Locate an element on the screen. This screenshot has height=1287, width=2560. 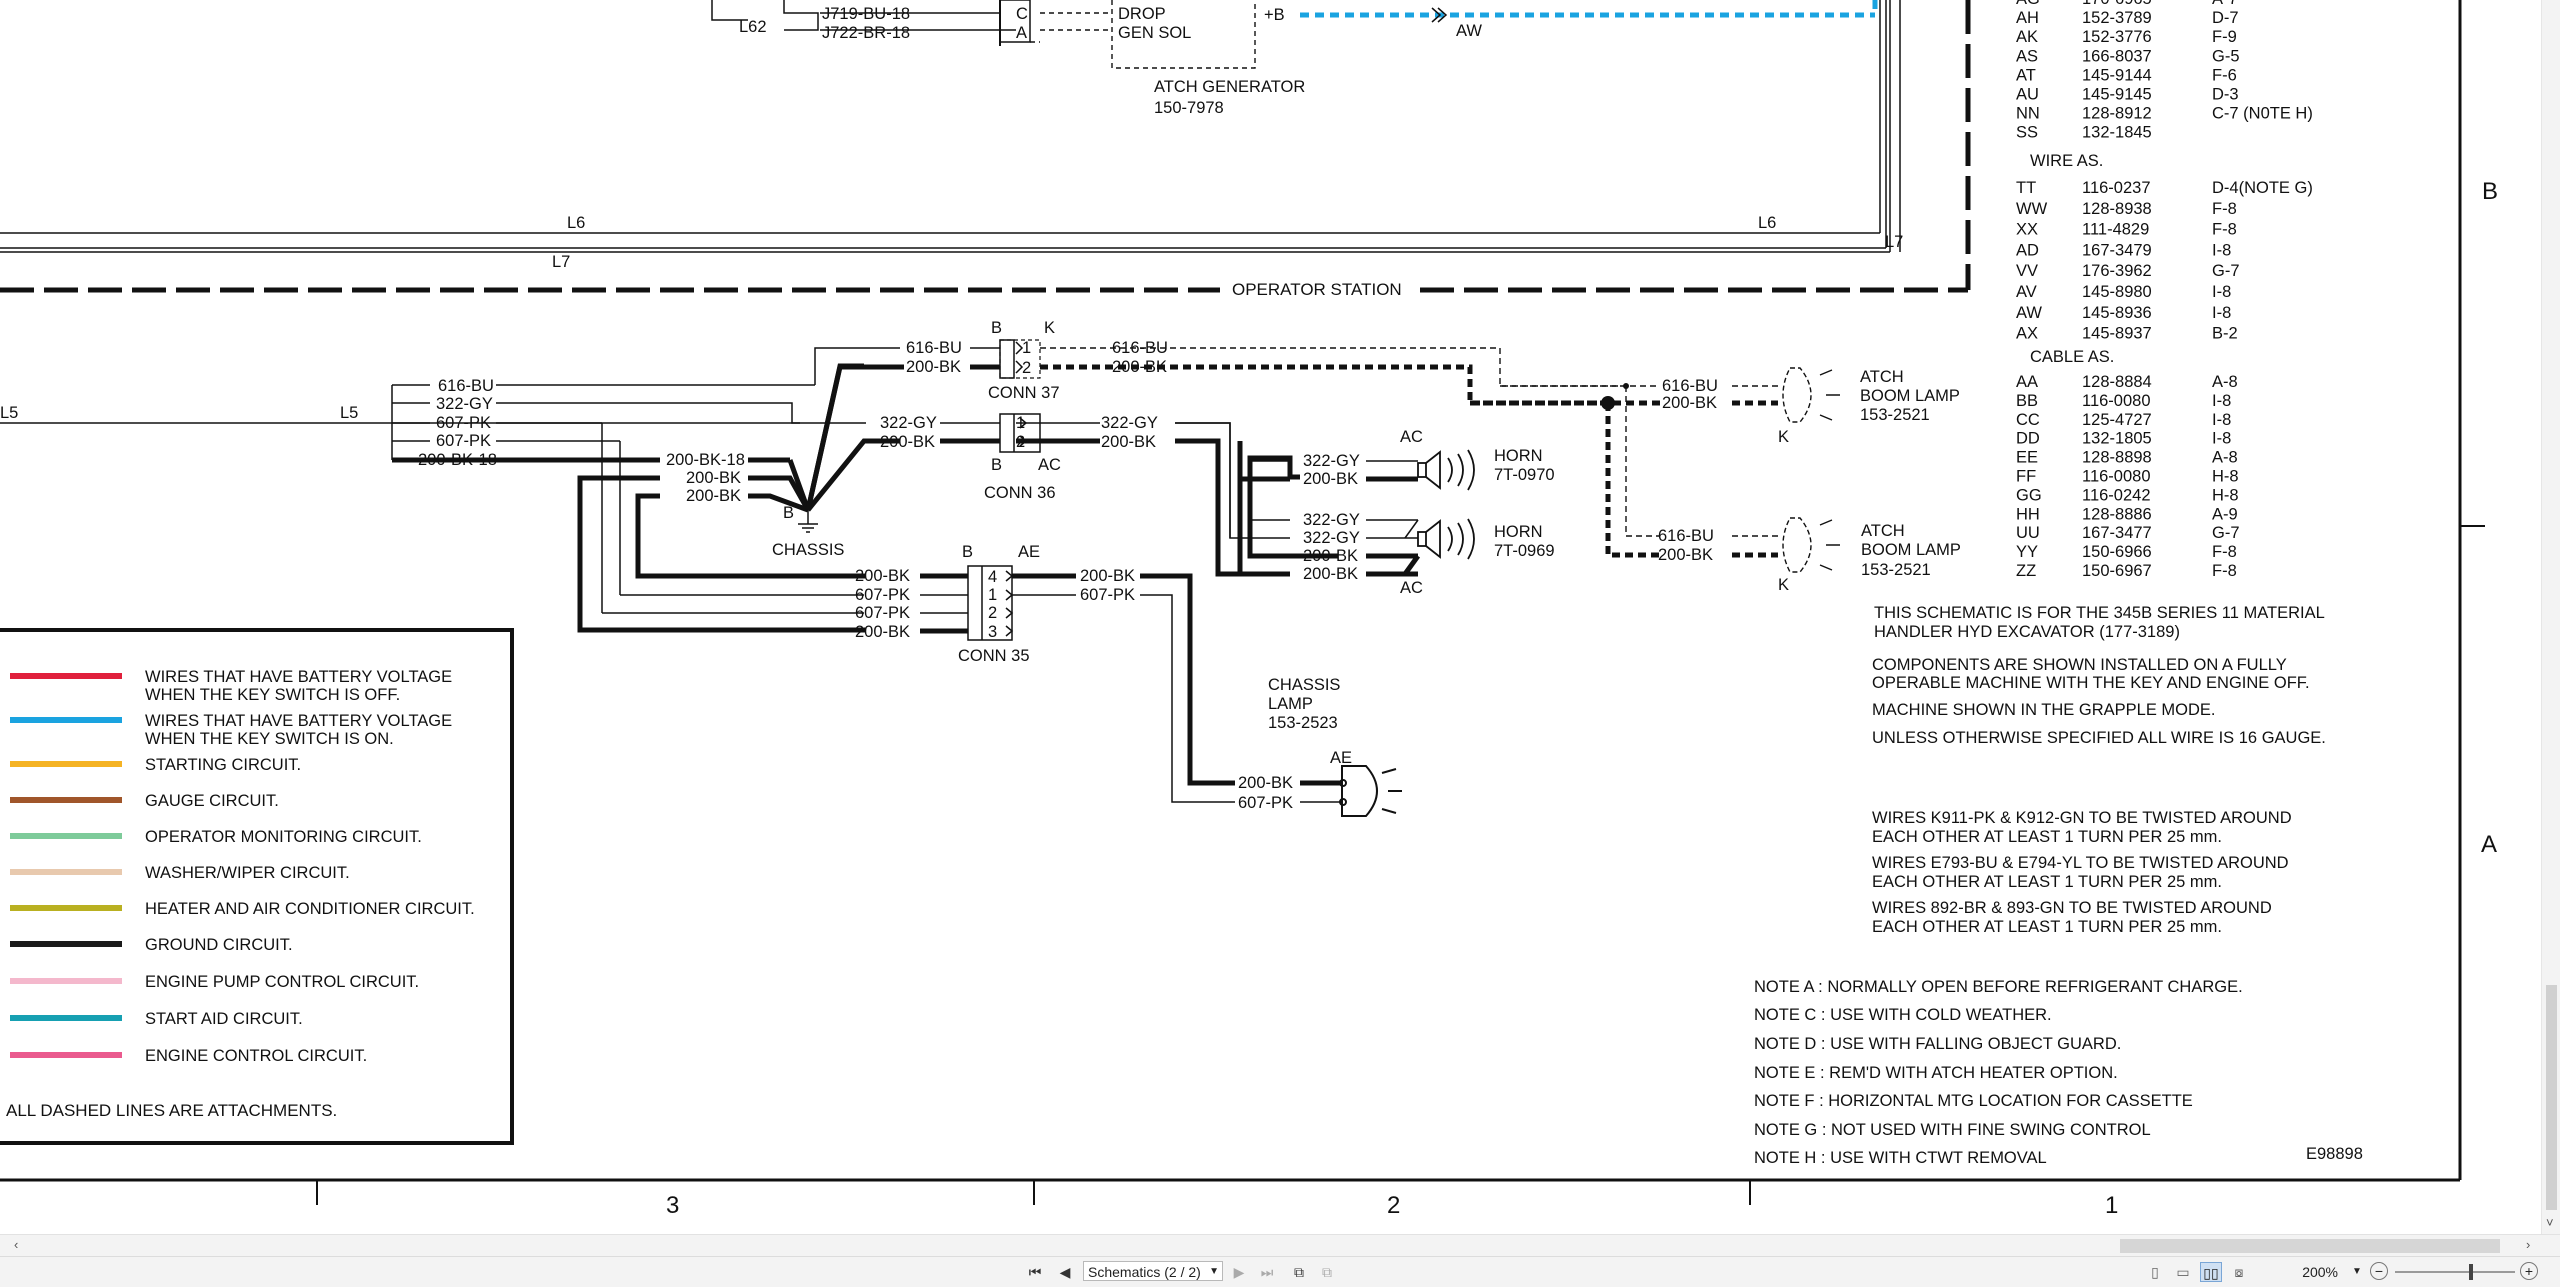
chassis-lamp-part: 153-2523 is located at coordinates (1303, 723).